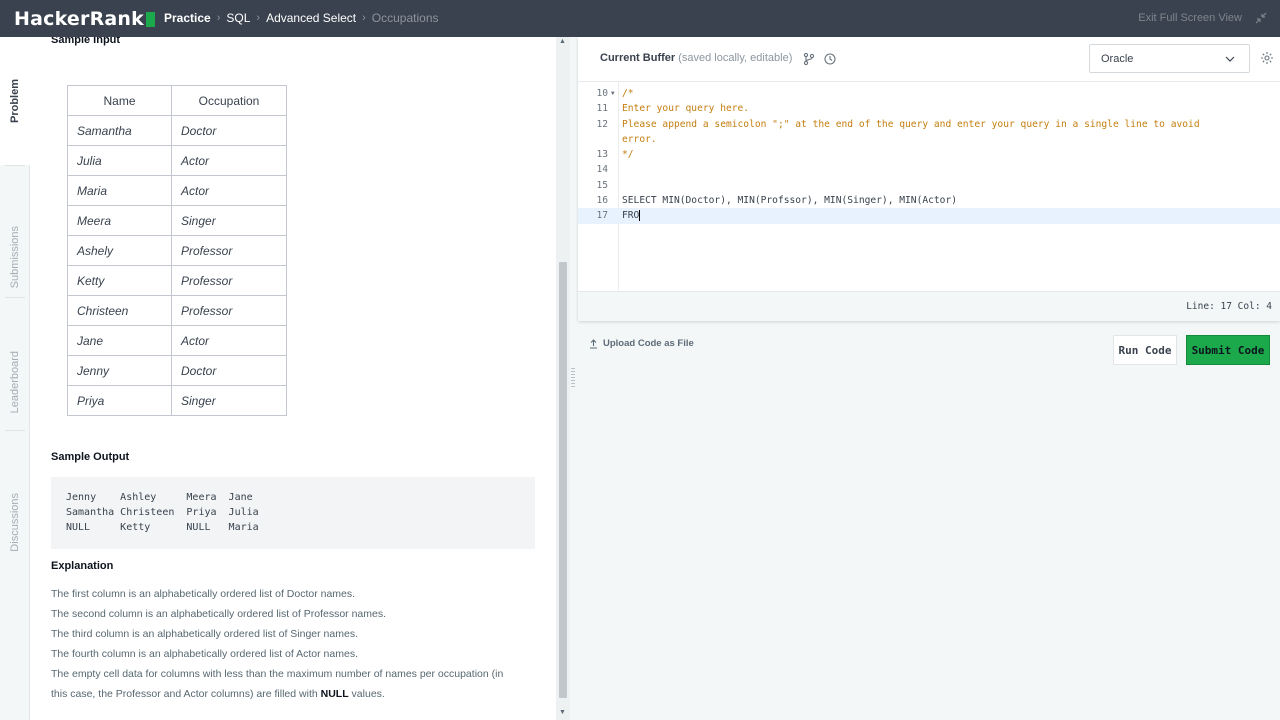 Image resolution: width=1280 pixels, height=720 pixels. I want to click on gear-icon, so click(1267, 58).